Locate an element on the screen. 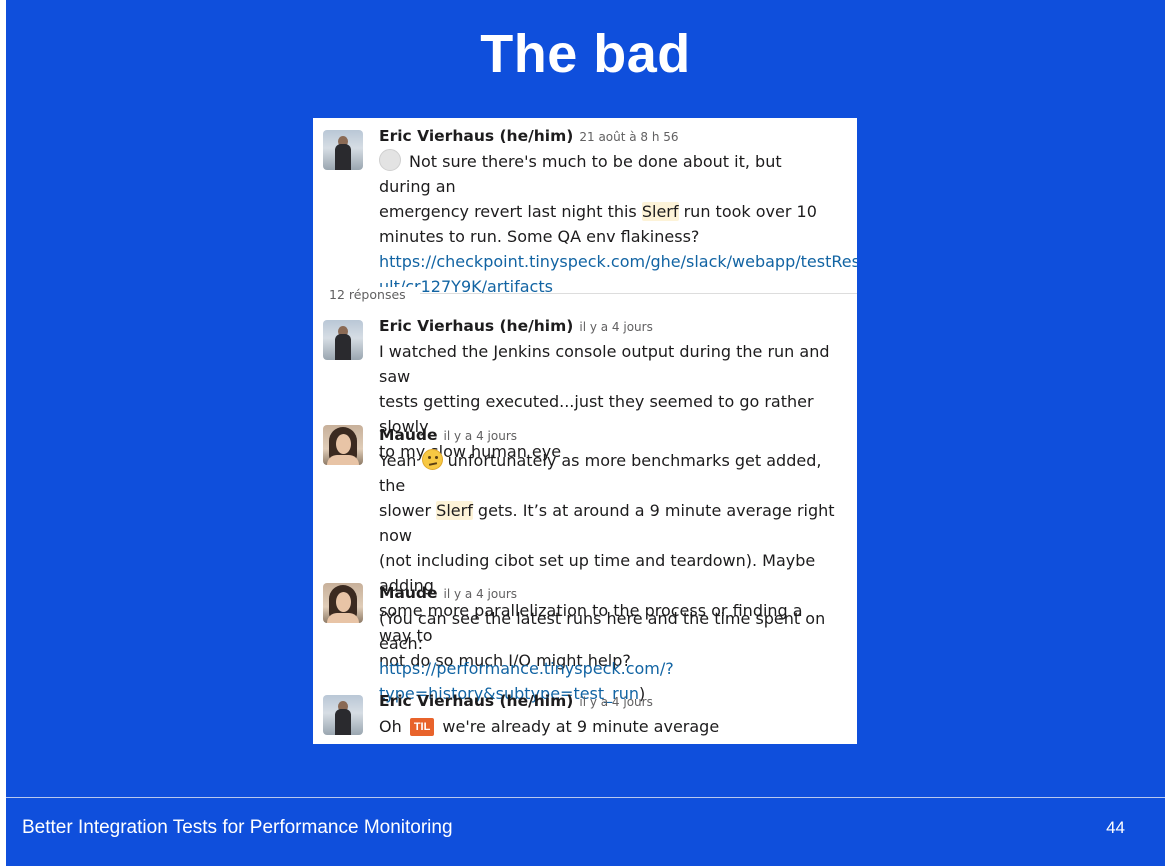 The height and width of the screenshot is (868, 1168). page-number: 44 is located at coordinates (1115, 827).